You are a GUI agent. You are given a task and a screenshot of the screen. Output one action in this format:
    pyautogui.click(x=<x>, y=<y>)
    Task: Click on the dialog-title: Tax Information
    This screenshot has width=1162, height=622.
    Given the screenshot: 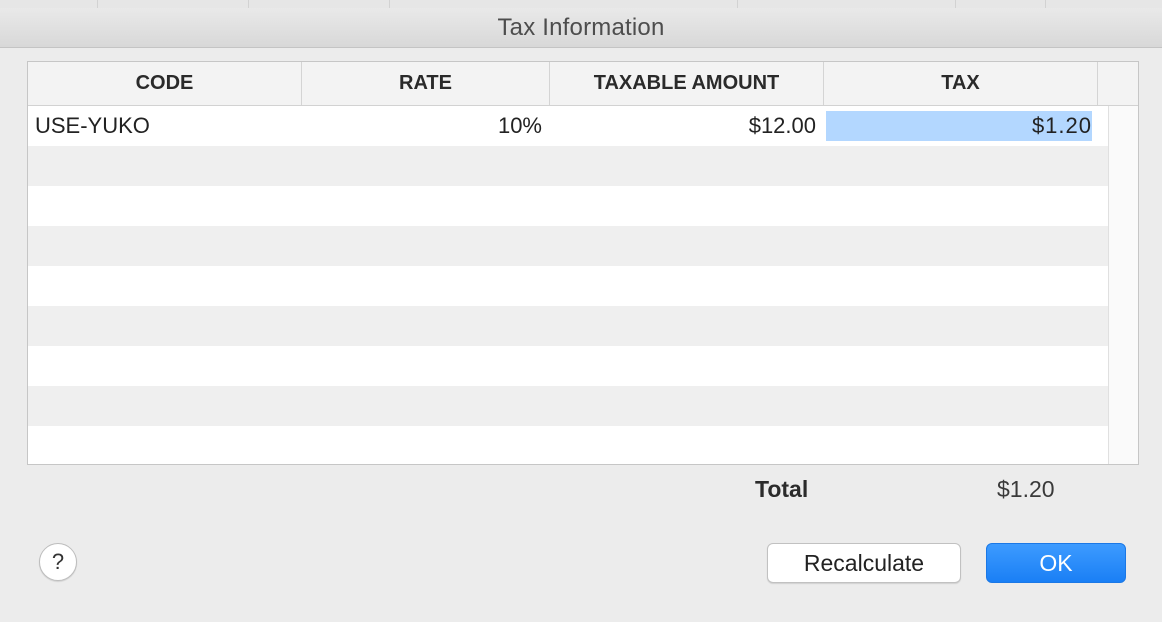 What is the action you would take?
    pyautogui.click(x=581, y=27)
    